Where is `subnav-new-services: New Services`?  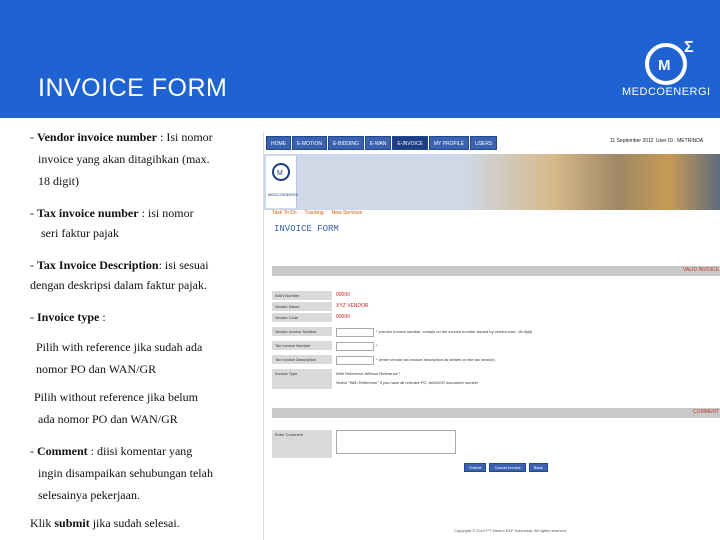 subnav-new-services: New Services is located at coordinates (347, 213).